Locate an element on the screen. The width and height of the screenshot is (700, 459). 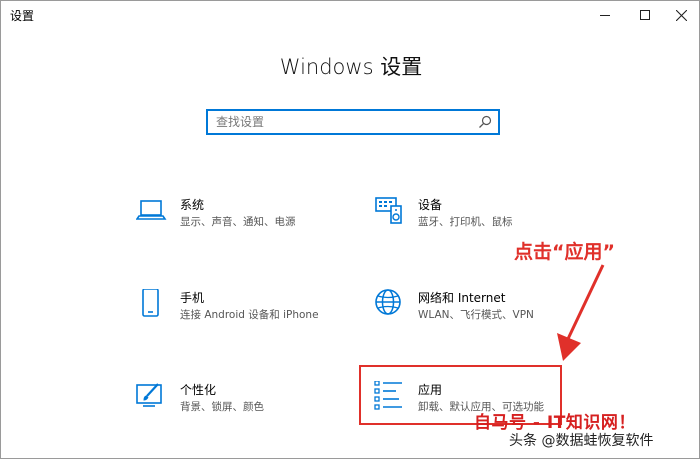
tile-phone: 手机 连接 Android 设备和 iPhone is located at coordinates (236, 314).